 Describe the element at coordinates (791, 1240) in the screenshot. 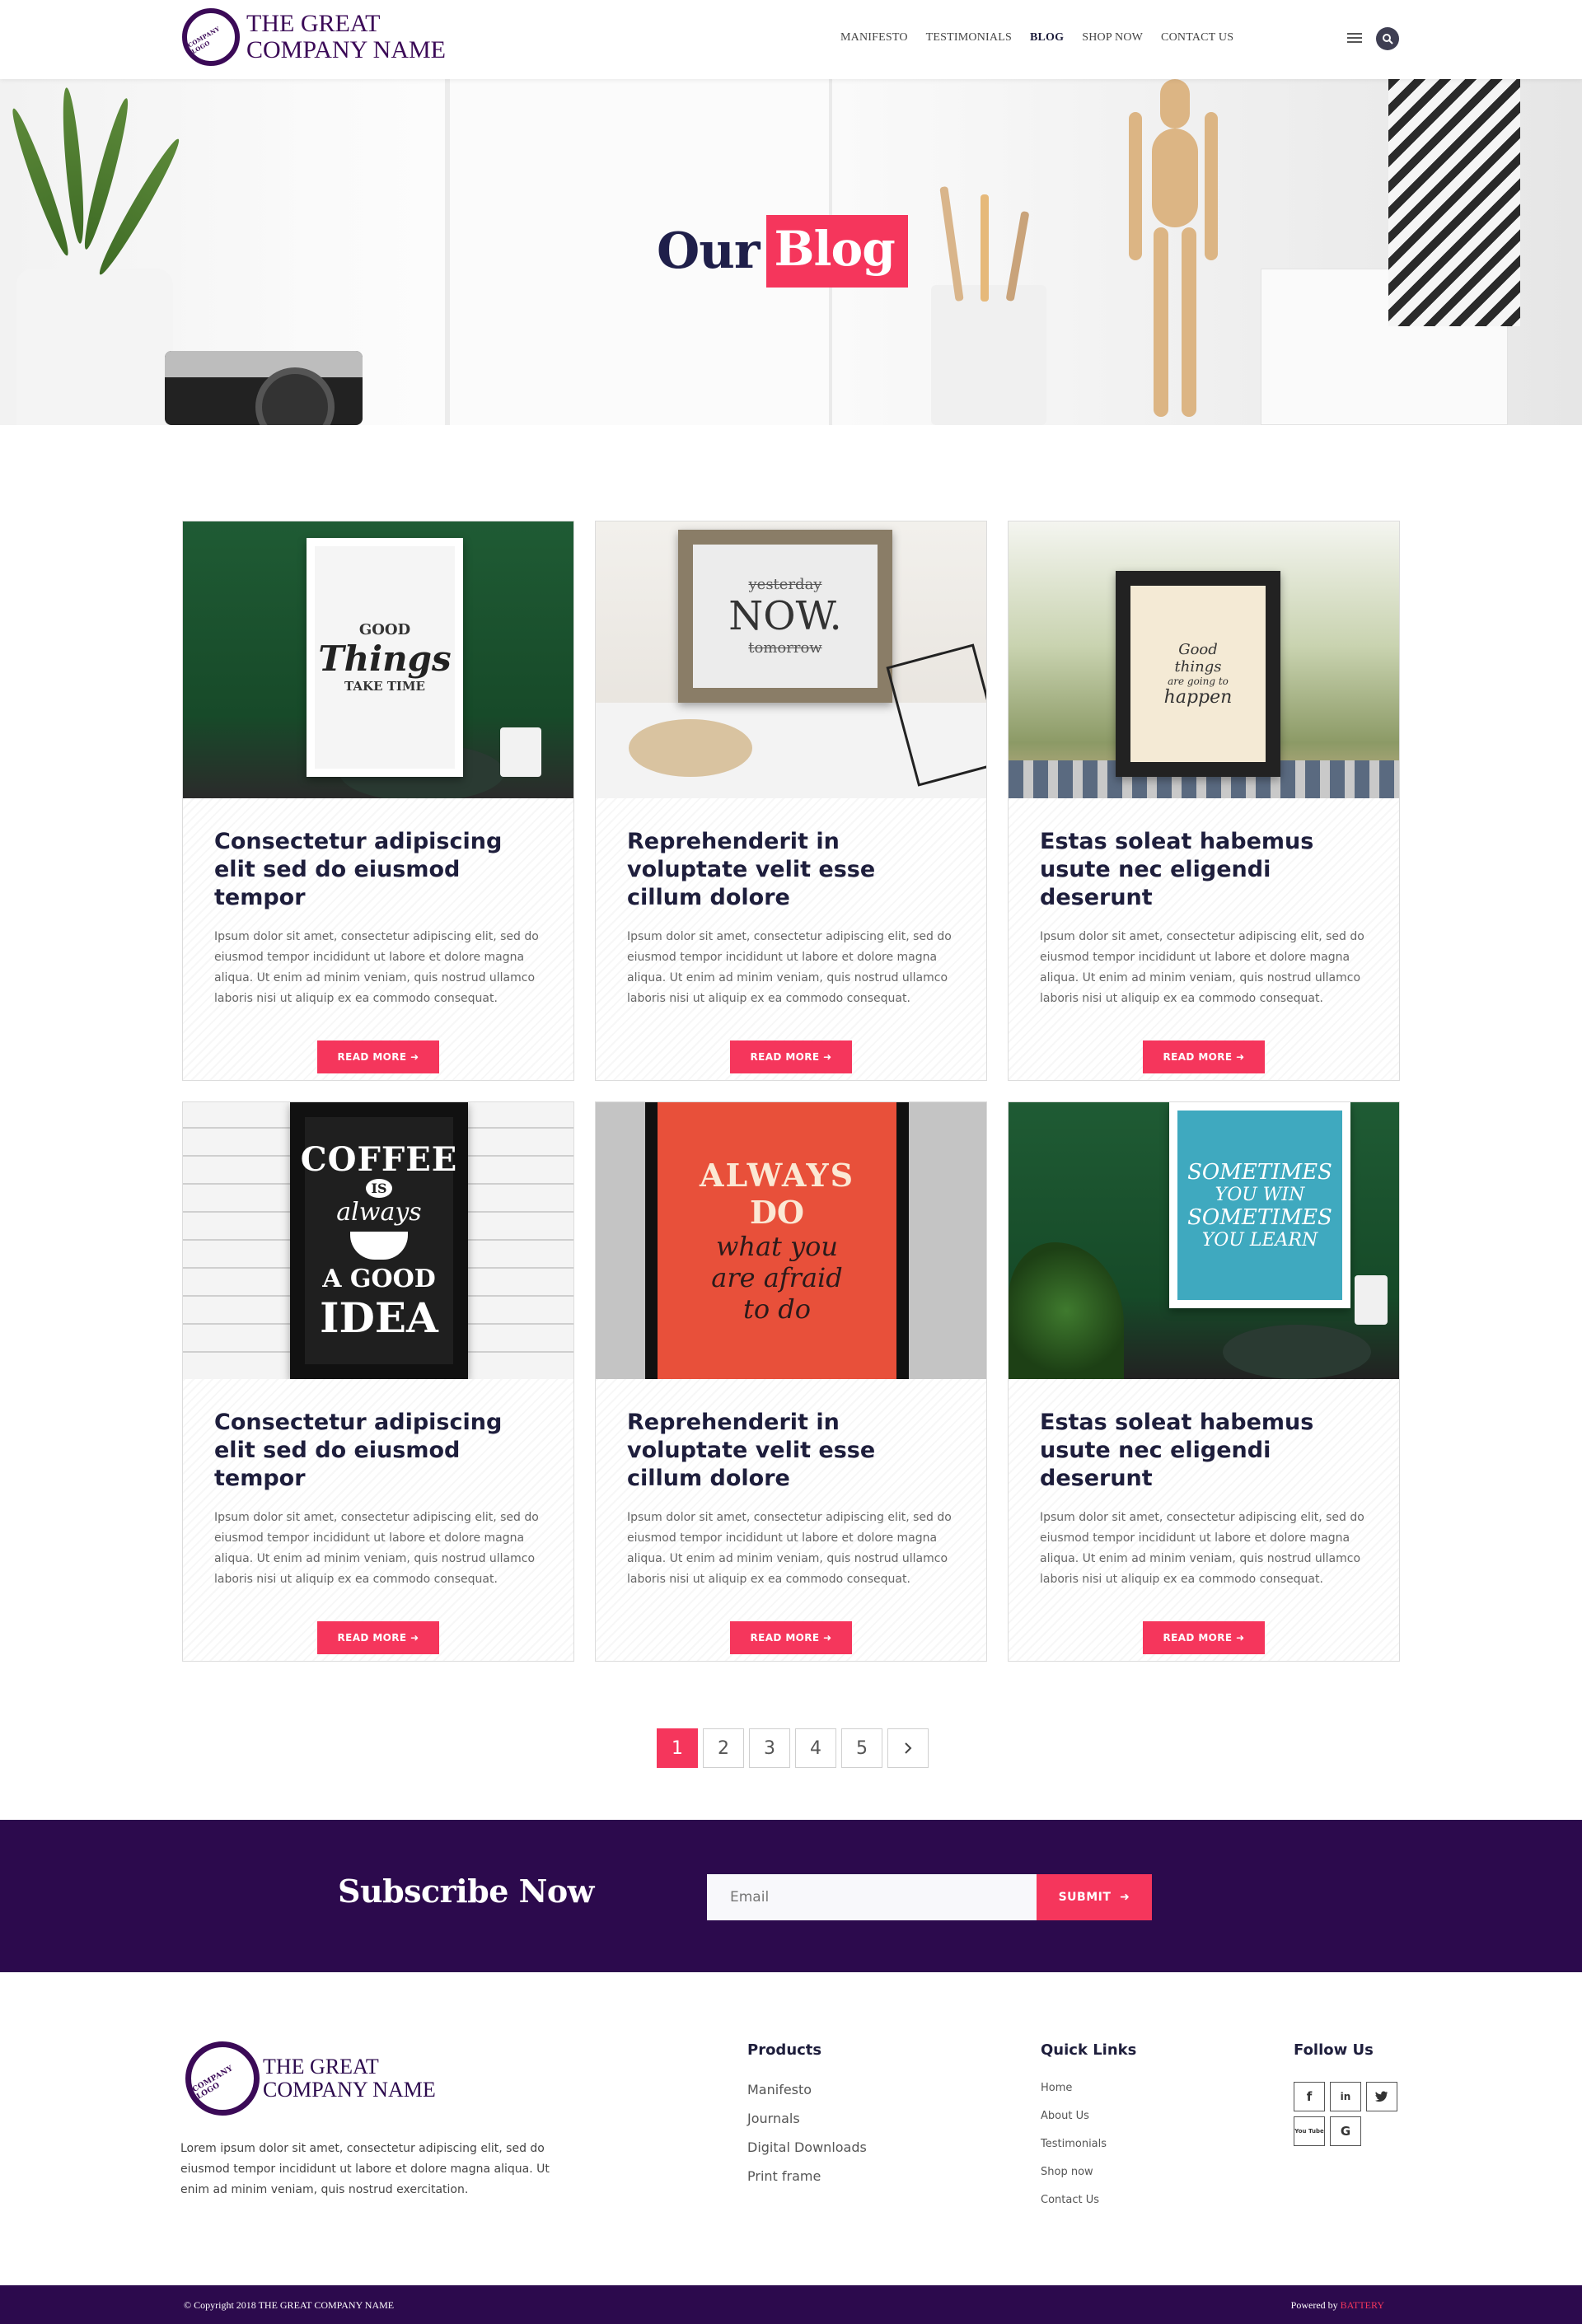

I see `post-image: ALWAYS DO what you are afraid to do` at that location.